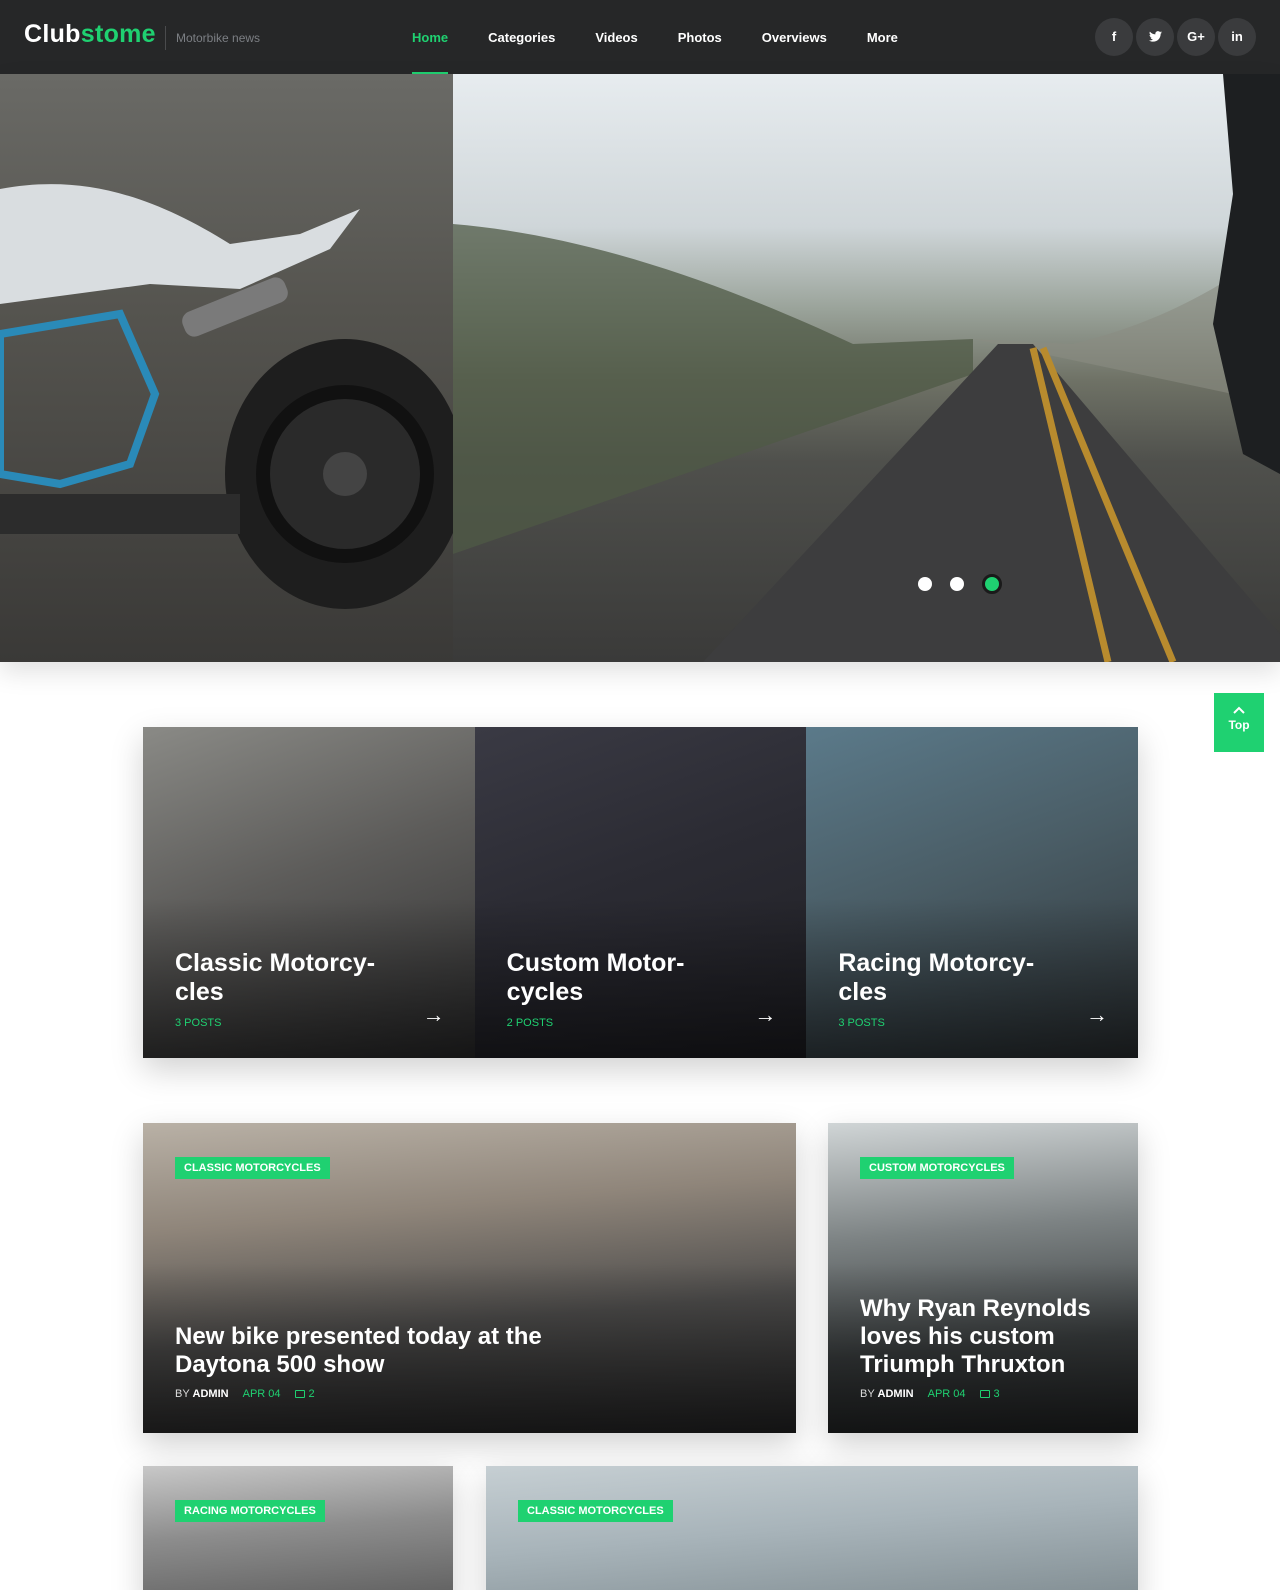 This screenshot has height=1590, width=1280. I want to click on category-title: Racing Motorcy-cles, so click(936, 977).